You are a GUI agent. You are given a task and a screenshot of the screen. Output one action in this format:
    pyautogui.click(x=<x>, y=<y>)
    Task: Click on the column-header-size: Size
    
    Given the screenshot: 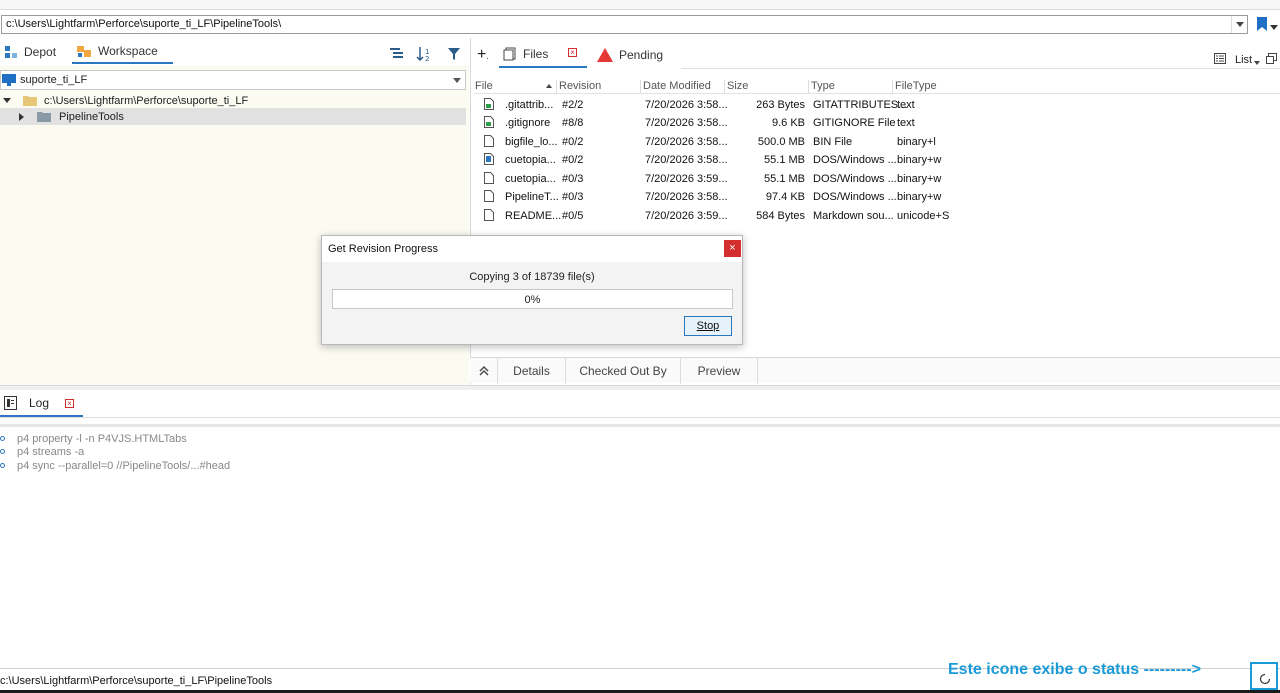 What is the action you would take?
    pyautogui.click(x=737, y=87)
    